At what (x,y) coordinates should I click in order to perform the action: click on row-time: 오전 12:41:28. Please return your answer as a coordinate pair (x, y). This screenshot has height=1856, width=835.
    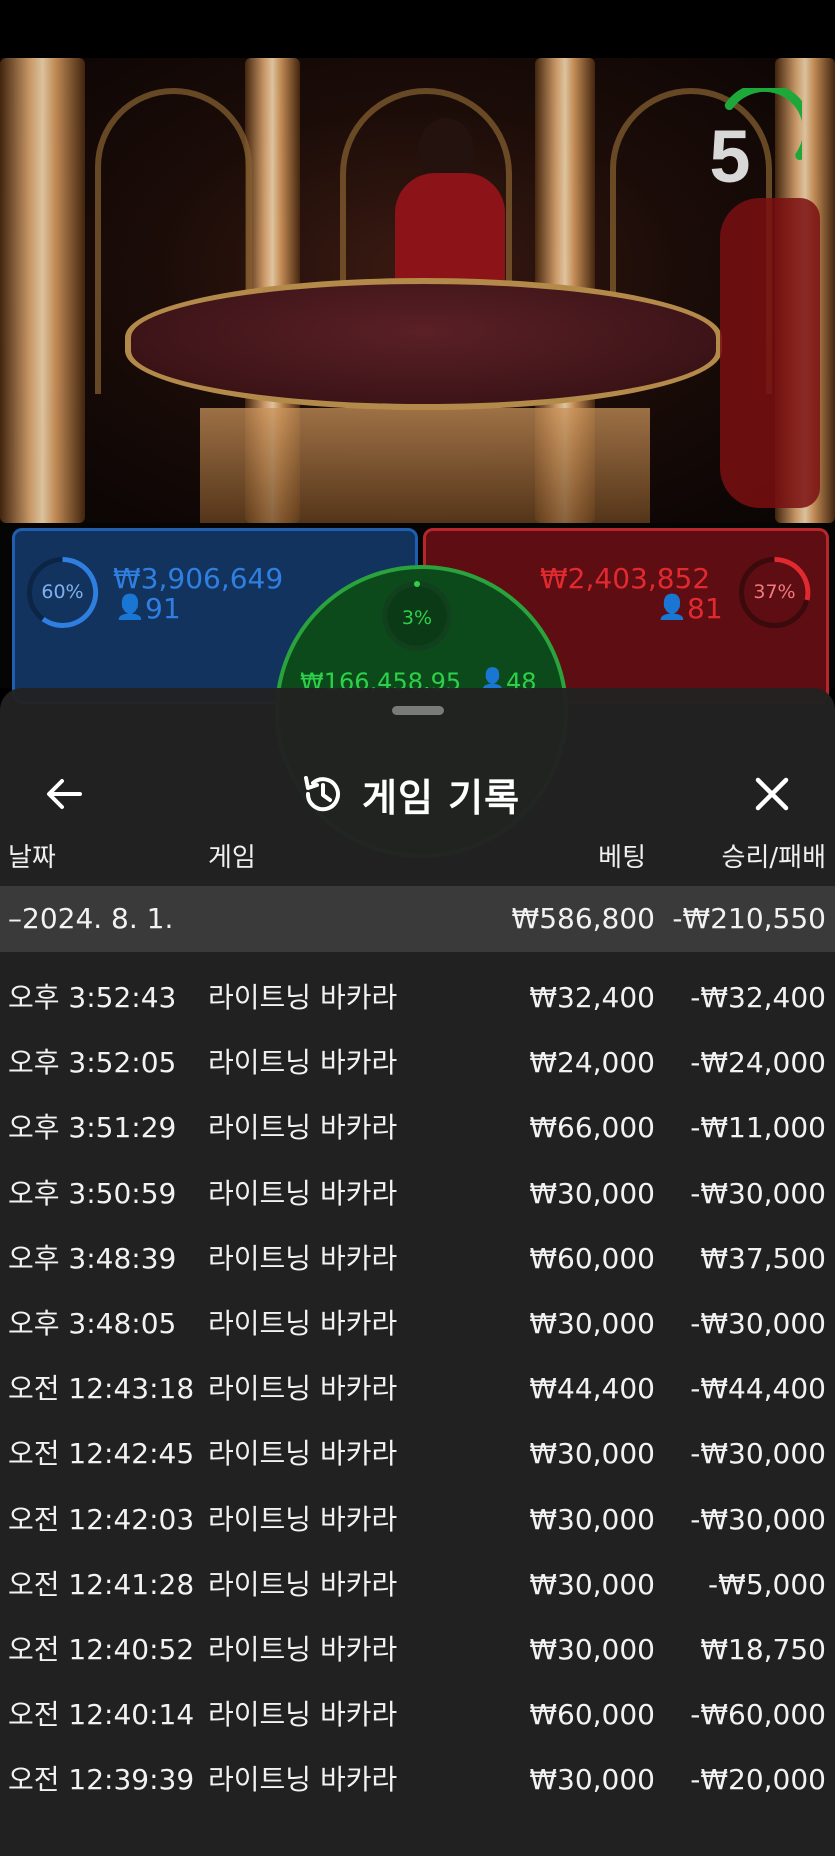
    Looking at the image, I should click on (101, 1584).